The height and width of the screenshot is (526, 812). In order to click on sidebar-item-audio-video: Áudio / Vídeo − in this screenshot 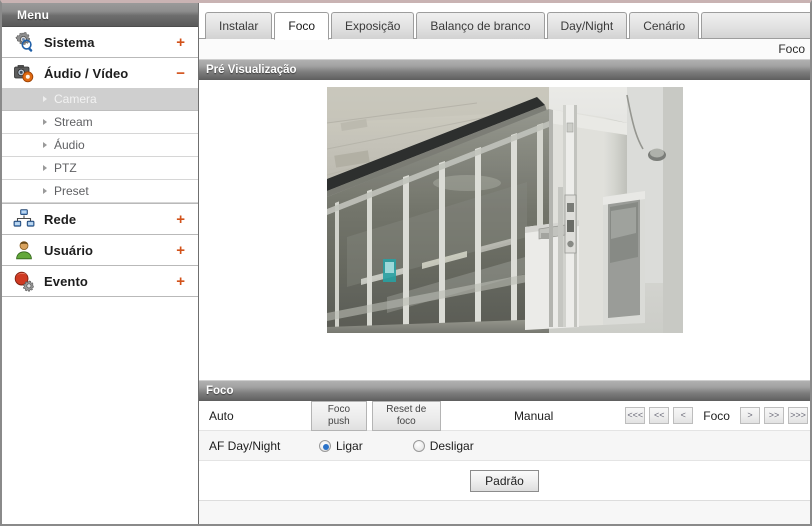, I will do `click(100, 73)`.